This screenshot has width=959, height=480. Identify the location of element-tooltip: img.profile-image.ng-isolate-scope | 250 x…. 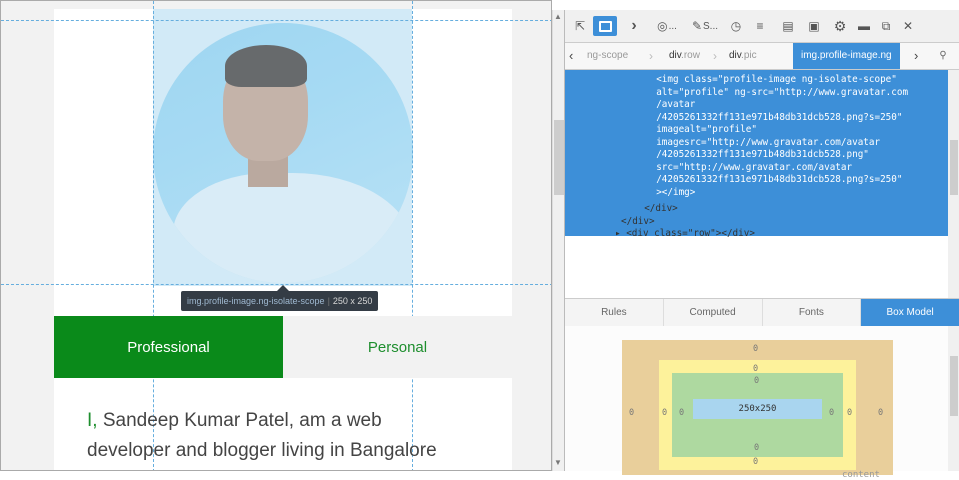
(280, 301).